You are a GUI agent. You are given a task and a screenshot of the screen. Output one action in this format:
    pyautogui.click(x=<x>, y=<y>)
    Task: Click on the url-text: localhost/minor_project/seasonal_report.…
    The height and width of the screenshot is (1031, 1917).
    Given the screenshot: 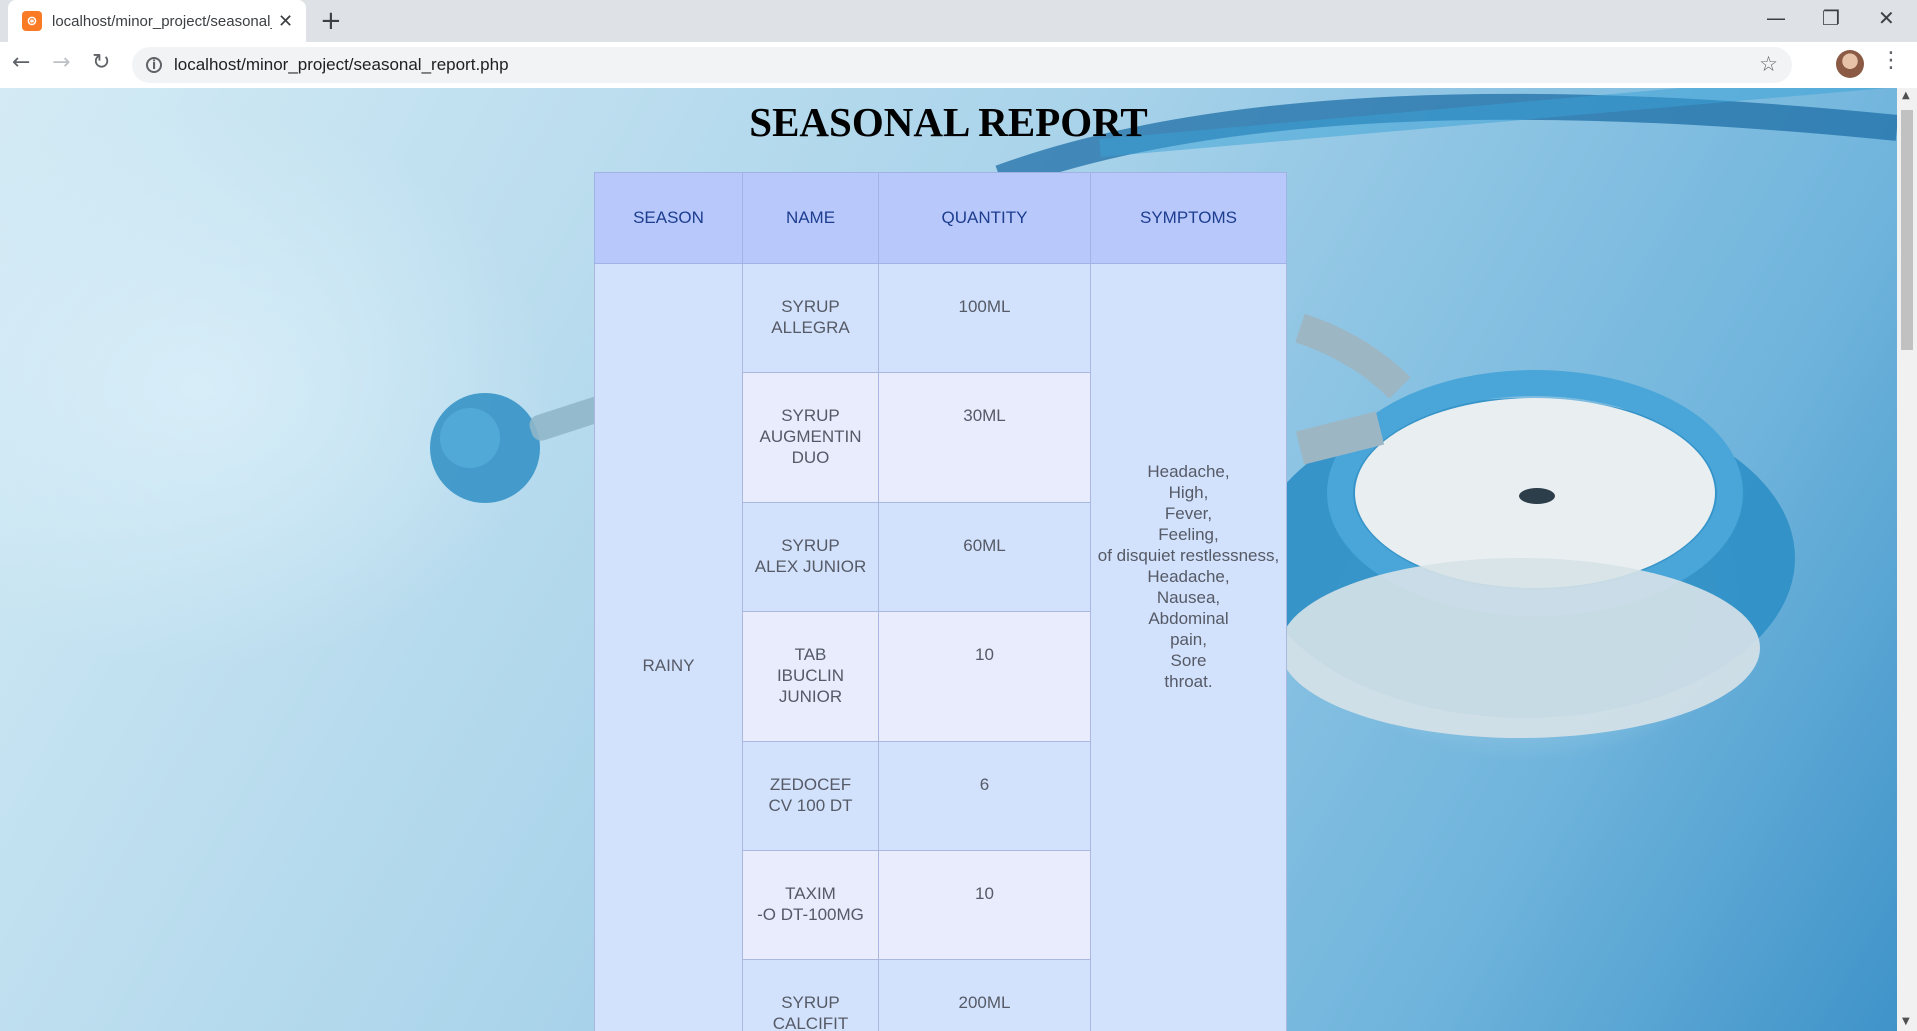 What is the action you would take?
    pyautogui.click(x=341, y=64)
    